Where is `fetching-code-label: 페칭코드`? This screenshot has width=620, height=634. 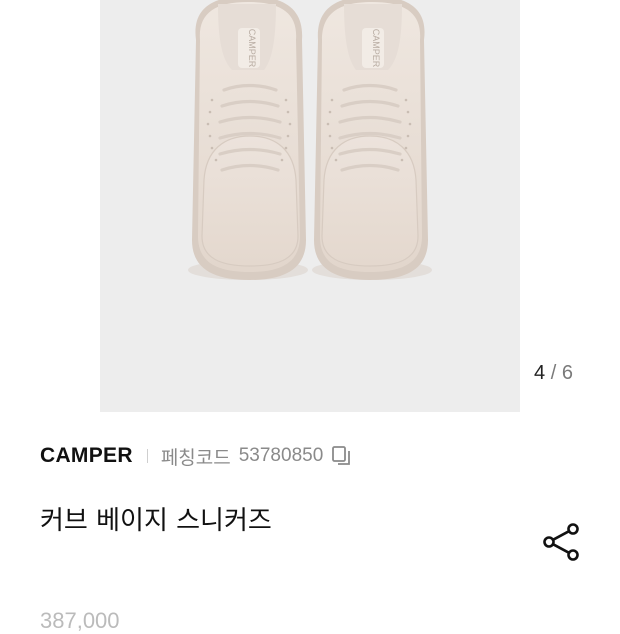
fetching-code-label: 페칭코드 is located at coordinates (195, 457).